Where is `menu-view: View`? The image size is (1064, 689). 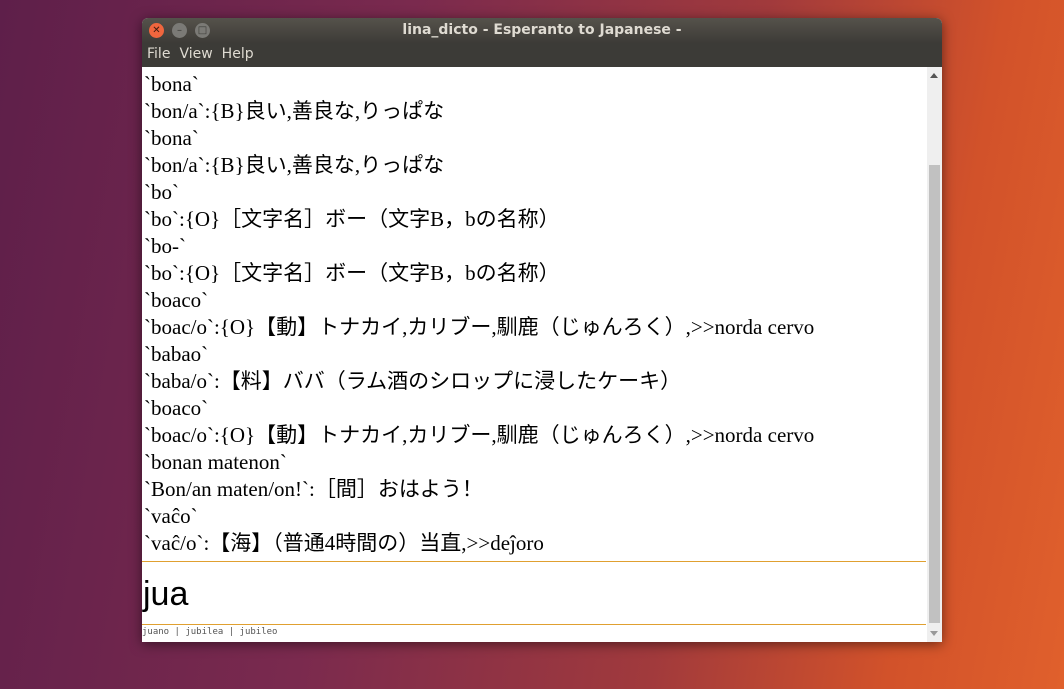
menu-view: View is located at coordinates (195, 52).